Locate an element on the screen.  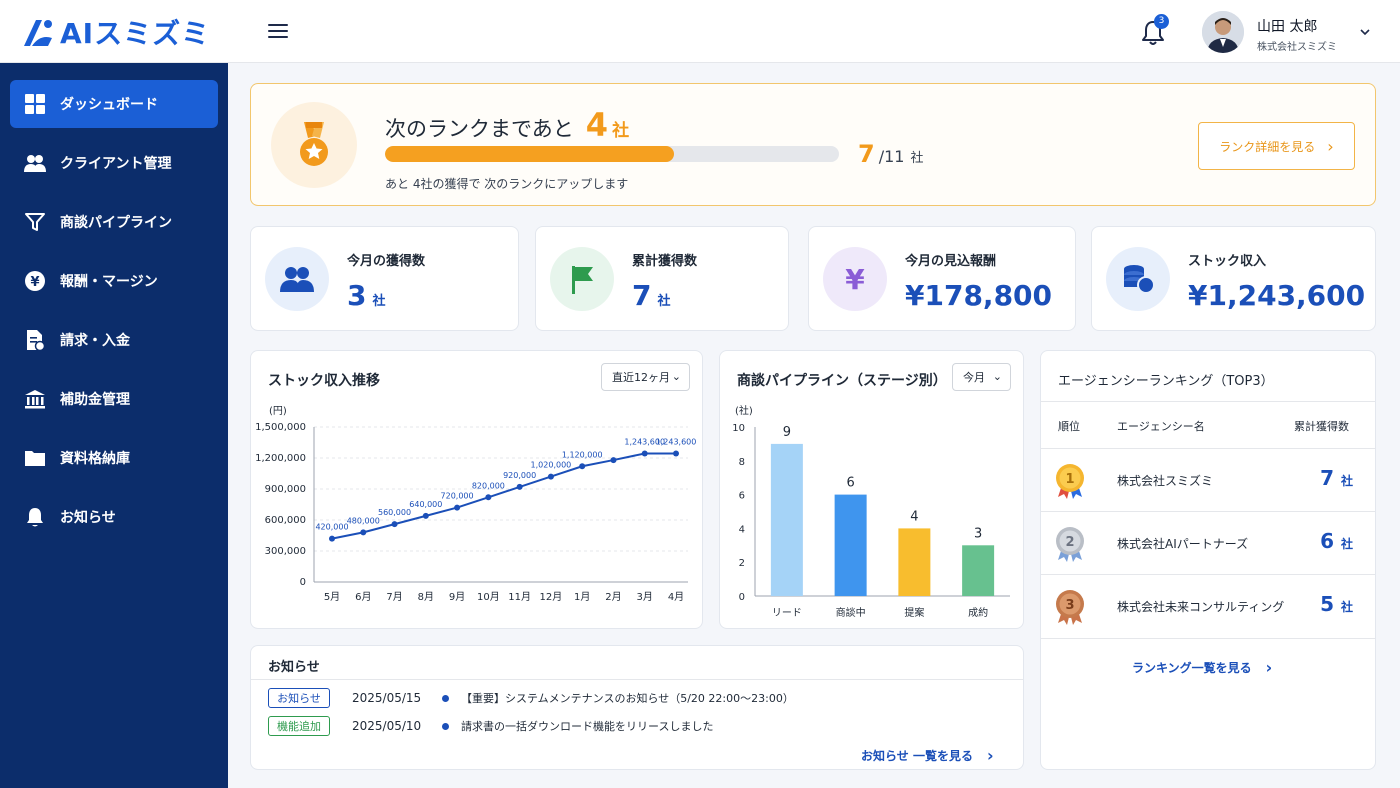
kpi-value: 7 社 is located at coordinates (651, 295).